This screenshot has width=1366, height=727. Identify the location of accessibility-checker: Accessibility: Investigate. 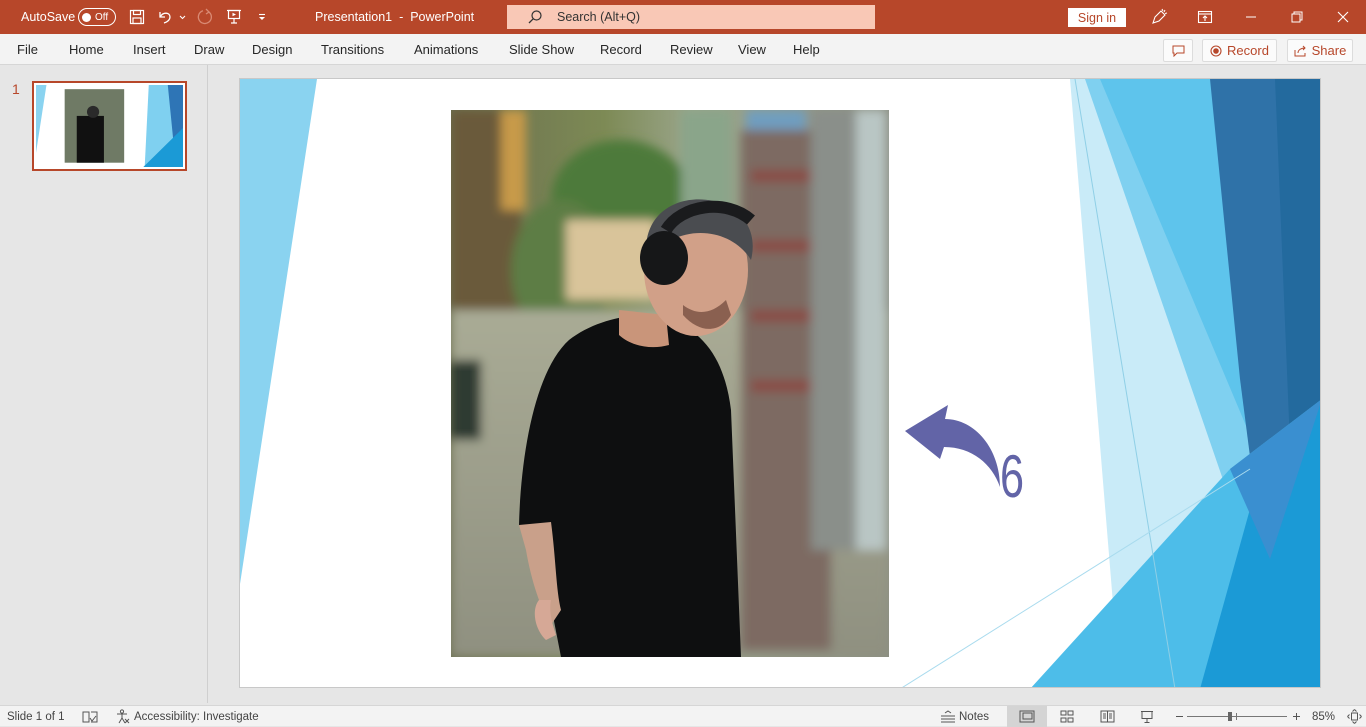
(187, 716).